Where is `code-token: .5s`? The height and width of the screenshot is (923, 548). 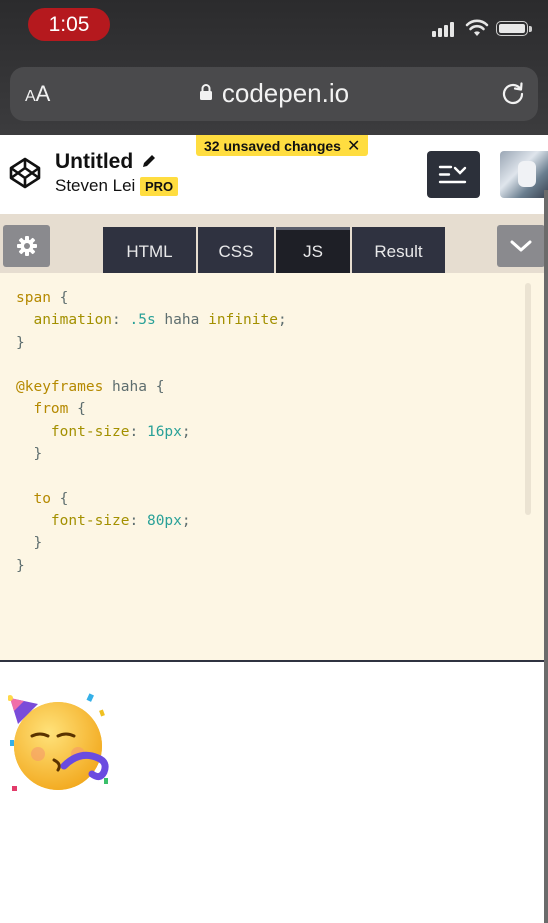 code-token: .5s is located at coordinates (142, 320).